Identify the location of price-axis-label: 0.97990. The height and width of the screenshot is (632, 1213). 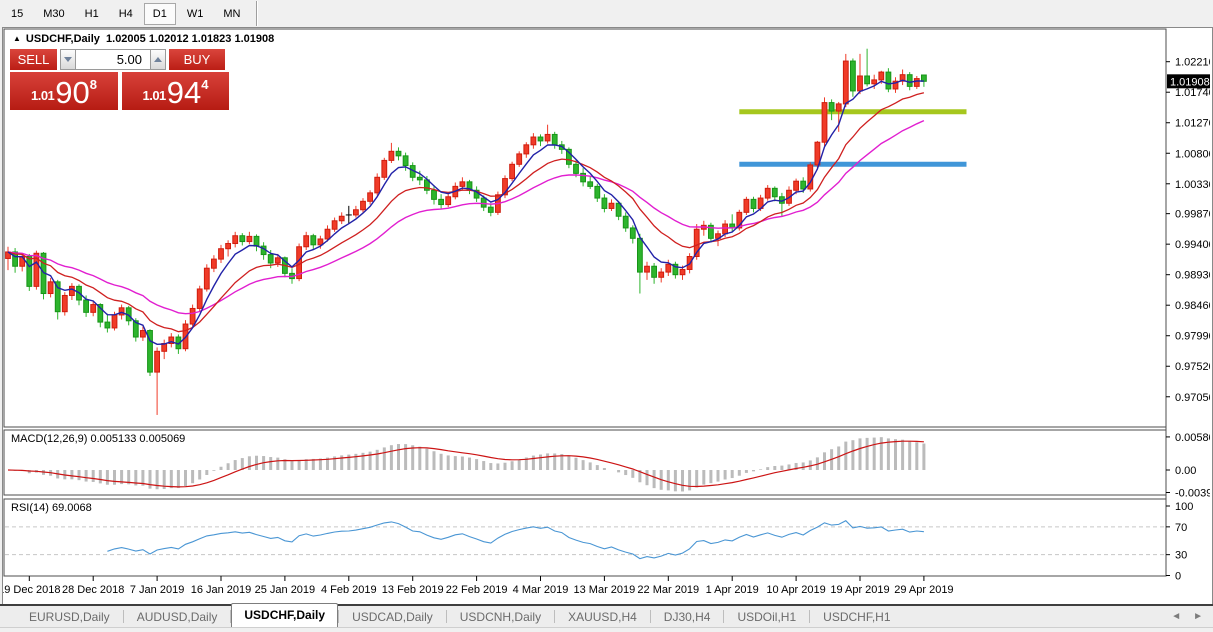
(1192, 337).